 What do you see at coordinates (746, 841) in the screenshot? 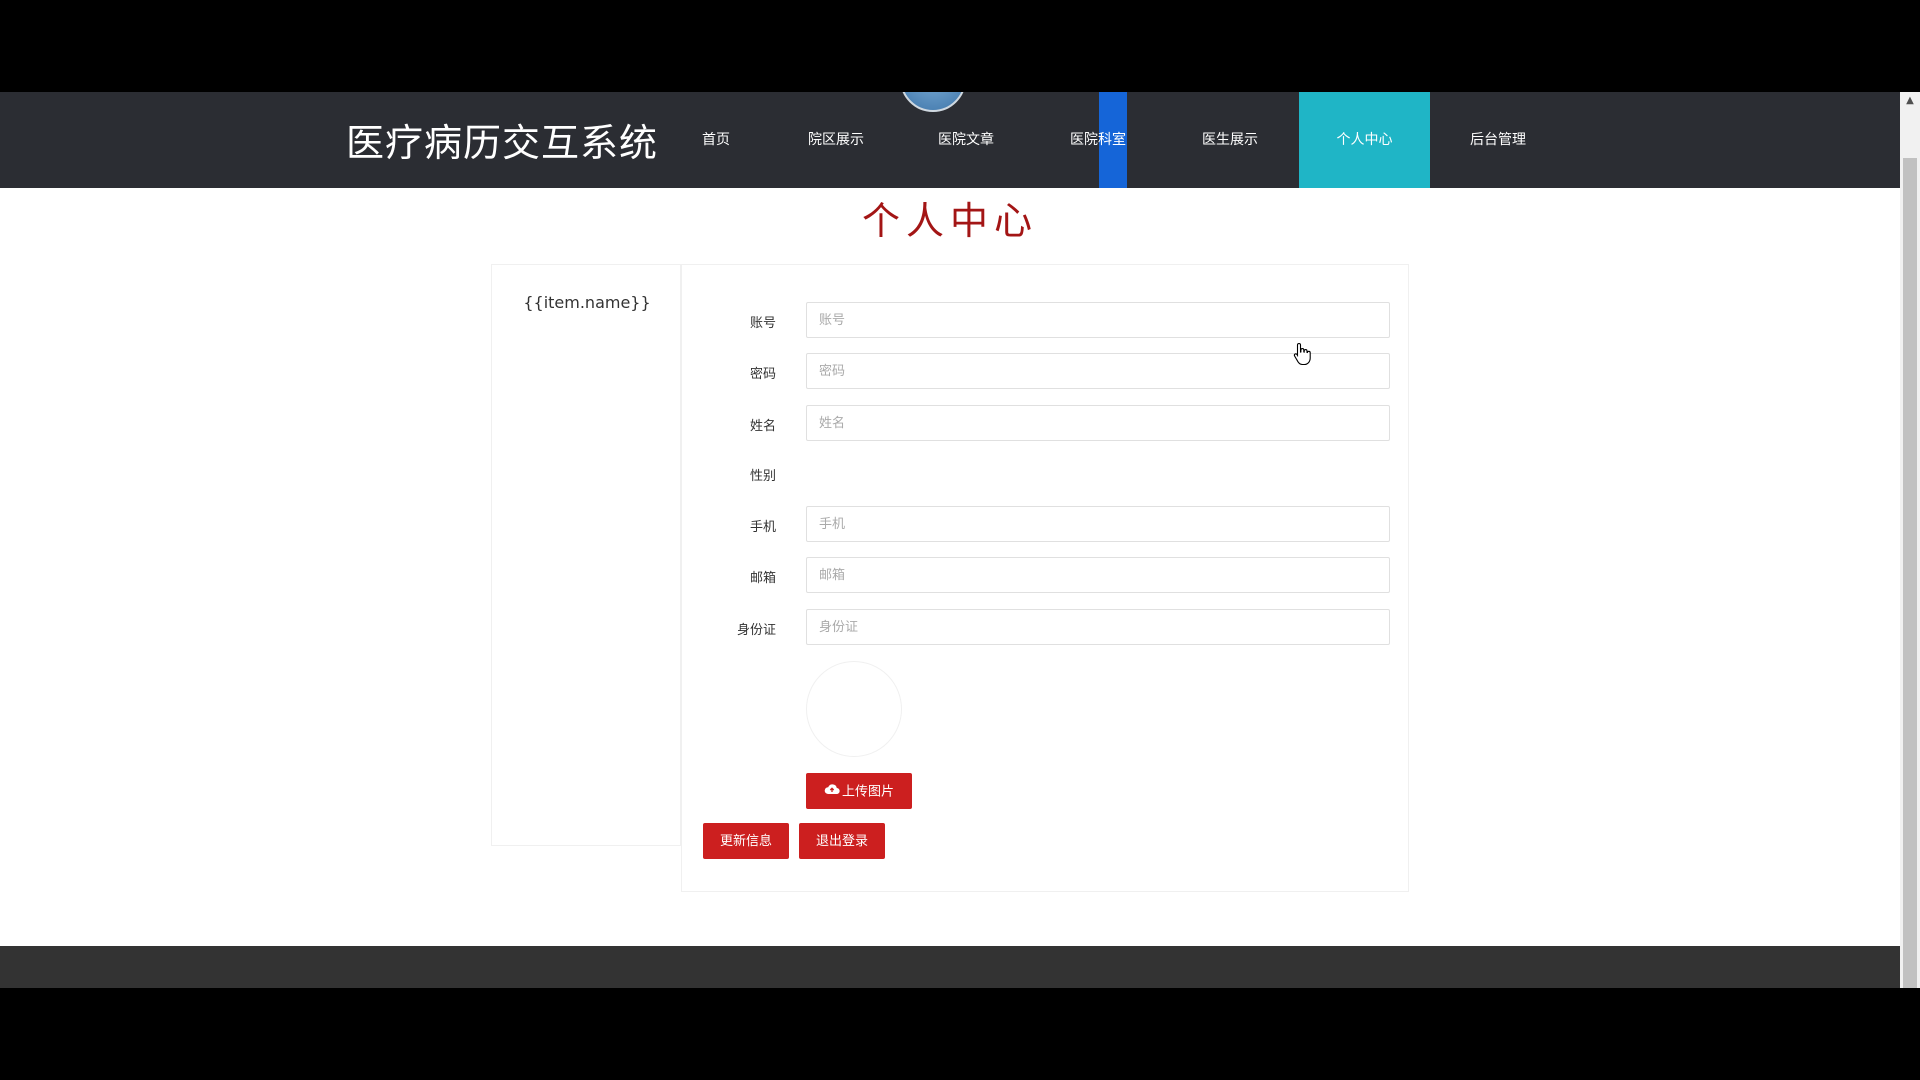
I see `update-info-button: 更新信息` at bounding box center [746, 841].